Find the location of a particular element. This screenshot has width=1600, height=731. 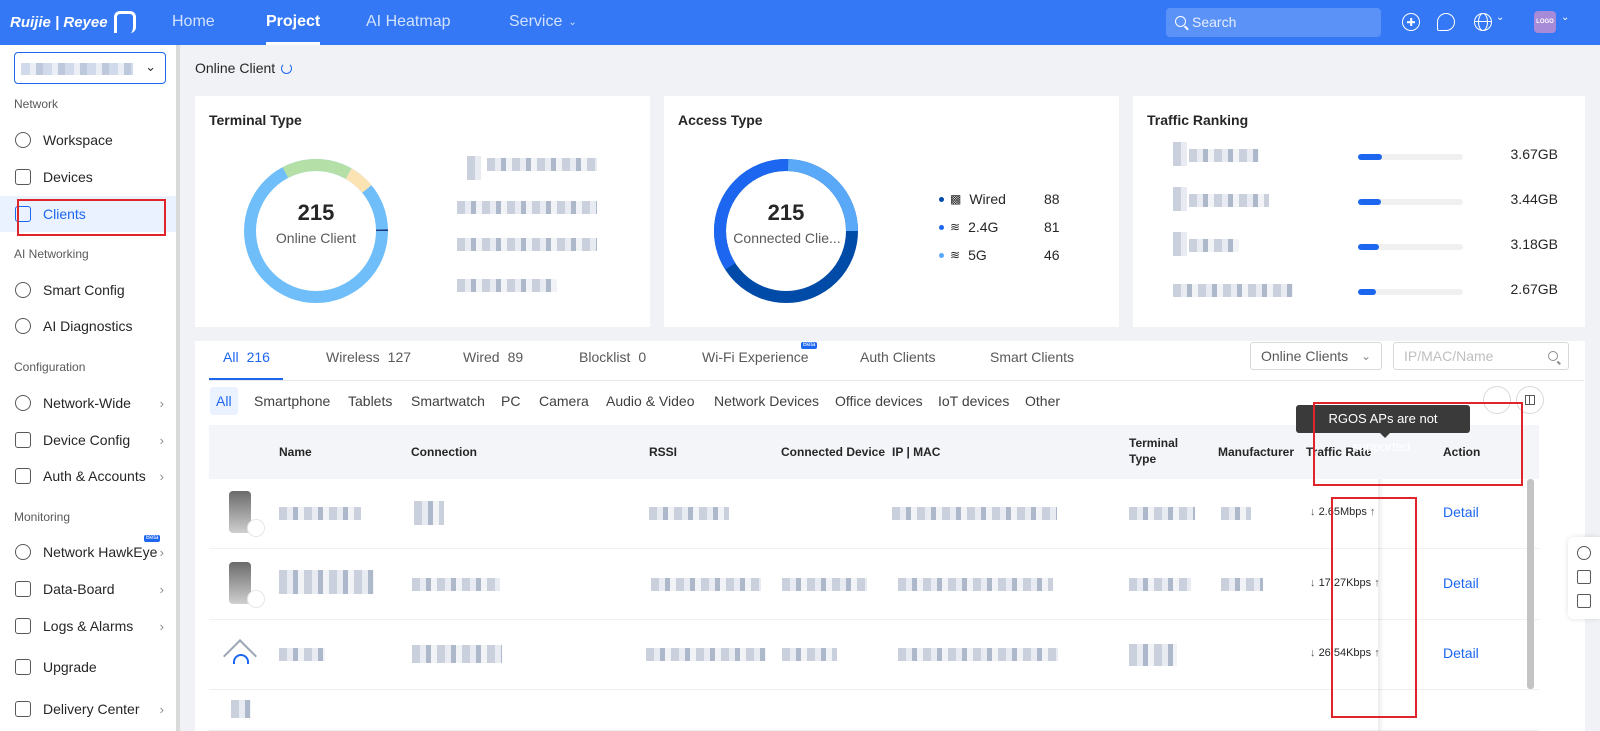

sidebar-item-smart-config: Smart Config is located at coordinates (88, 290).